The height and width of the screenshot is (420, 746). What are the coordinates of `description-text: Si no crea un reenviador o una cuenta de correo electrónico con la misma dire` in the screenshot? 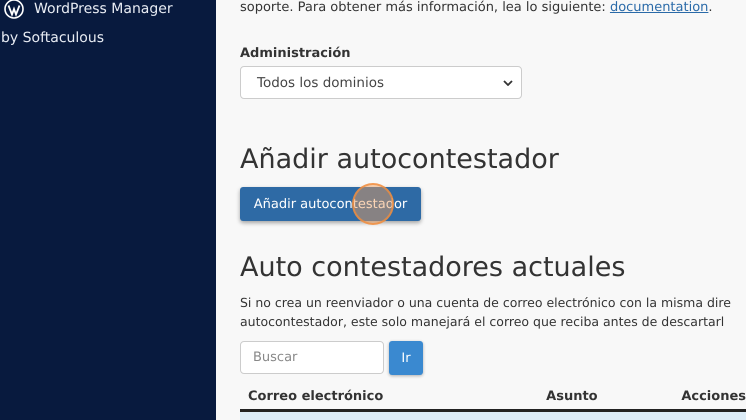 It's located at (486, 303).